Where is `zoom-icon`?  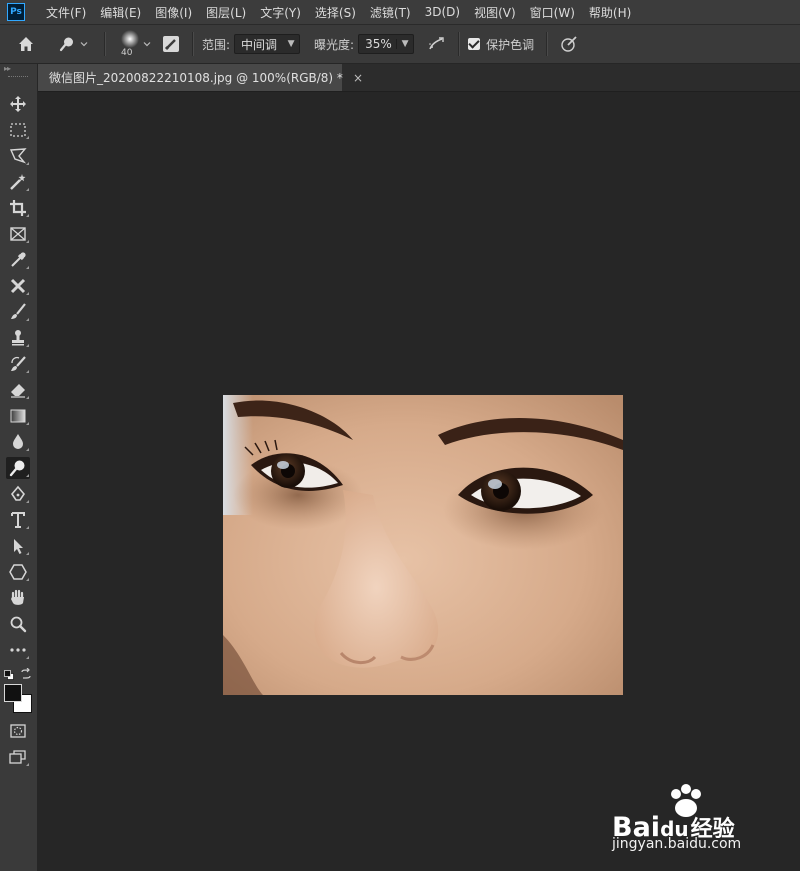
zoom-icon is located at coordinates (18, 624).